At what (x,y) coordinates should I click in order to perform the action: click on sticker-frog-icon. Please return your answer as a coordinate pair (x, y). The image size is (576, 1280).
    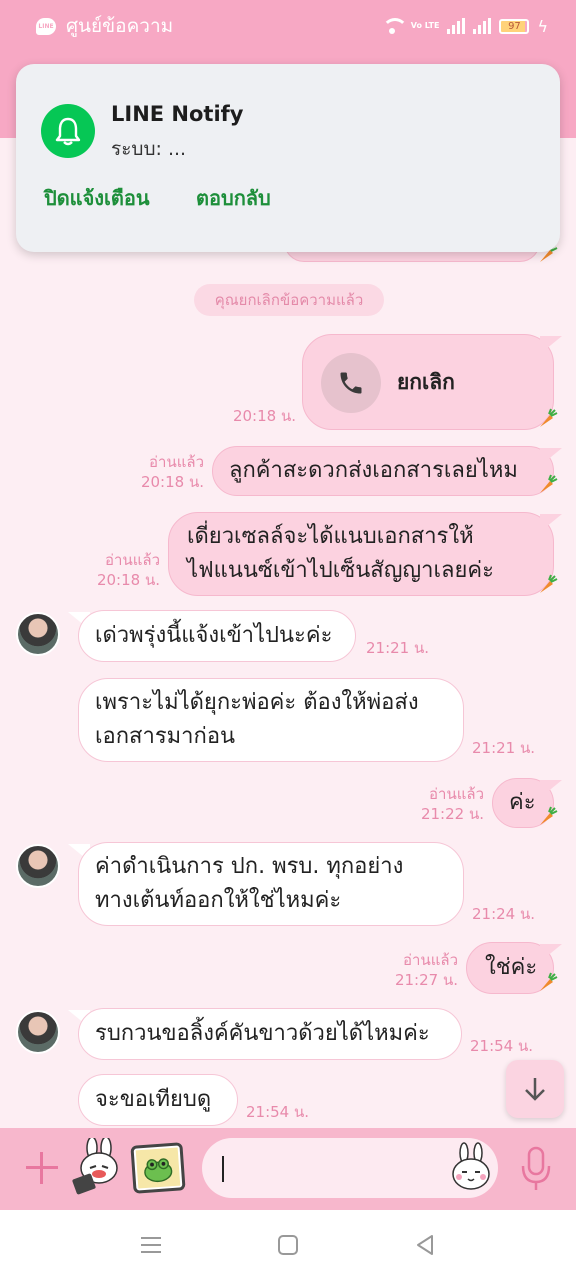
    Looking at the image, I should click on (158, 1168).